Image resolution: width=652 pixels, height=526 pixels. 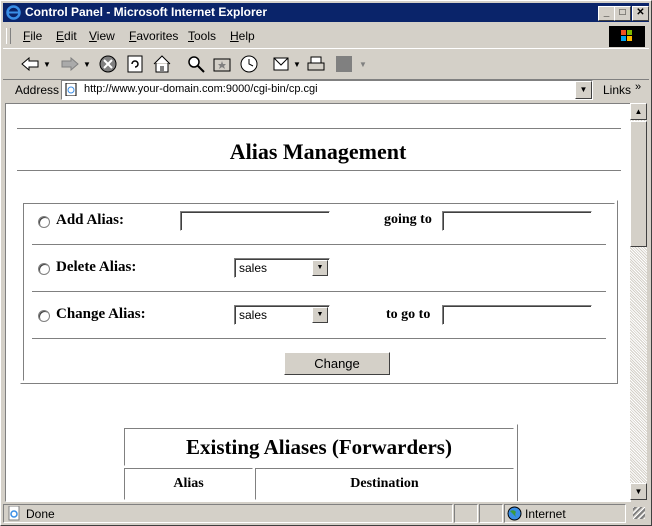 What do you see at coordinates (326, 36) in the screenshot?
I see `menu-bar: File Edit View Favorites Tools Help` at bounding box center [326, 36].